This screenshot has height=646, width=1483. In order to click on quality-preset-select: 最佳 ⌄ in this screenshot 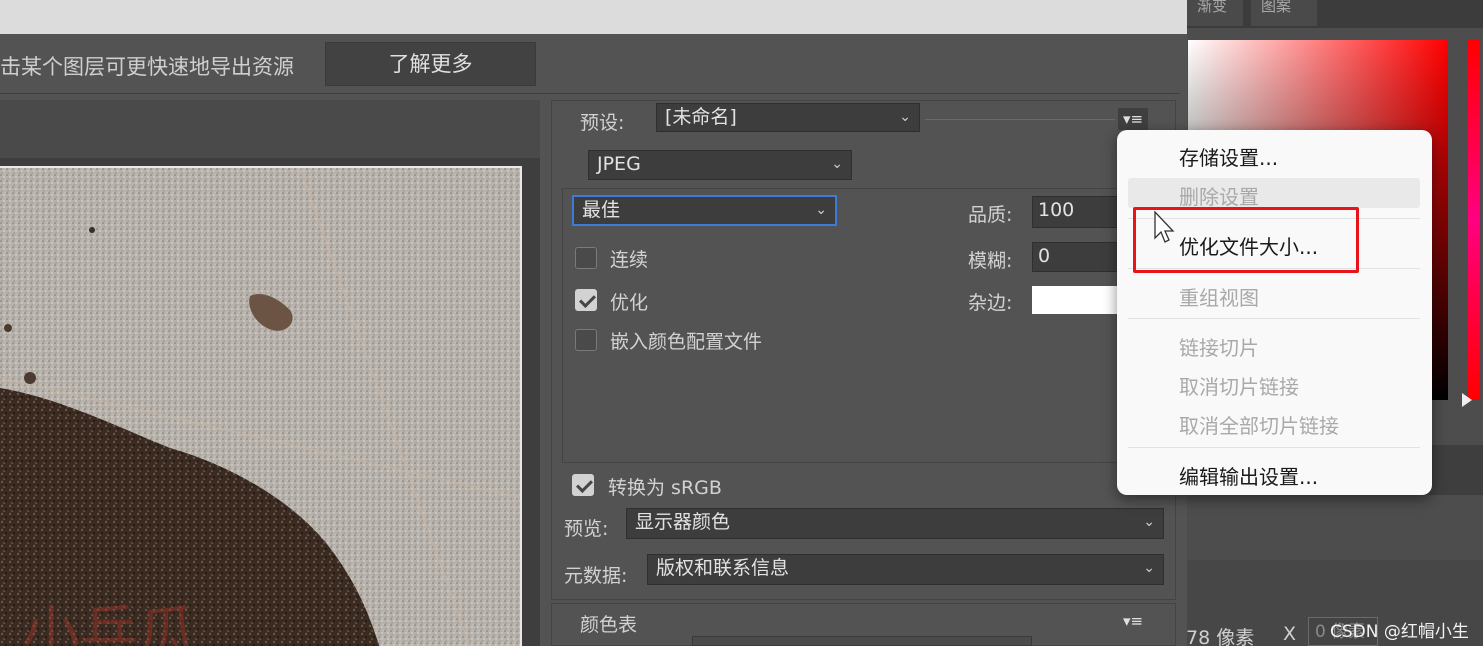, I will do `click(704, 210)`.